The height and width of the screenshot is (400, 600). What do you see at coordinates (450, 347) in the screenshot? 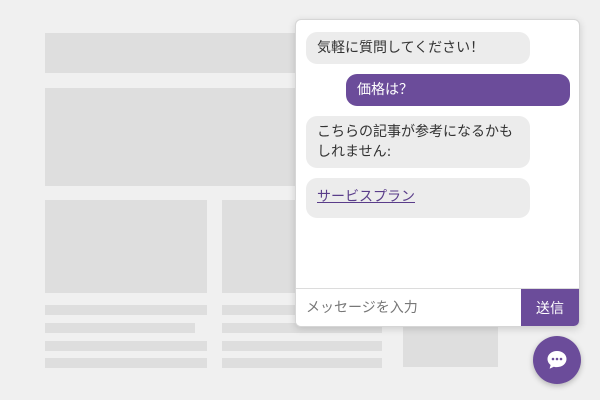
I see `placeholder-side-block` at bounding box center [450, 347].